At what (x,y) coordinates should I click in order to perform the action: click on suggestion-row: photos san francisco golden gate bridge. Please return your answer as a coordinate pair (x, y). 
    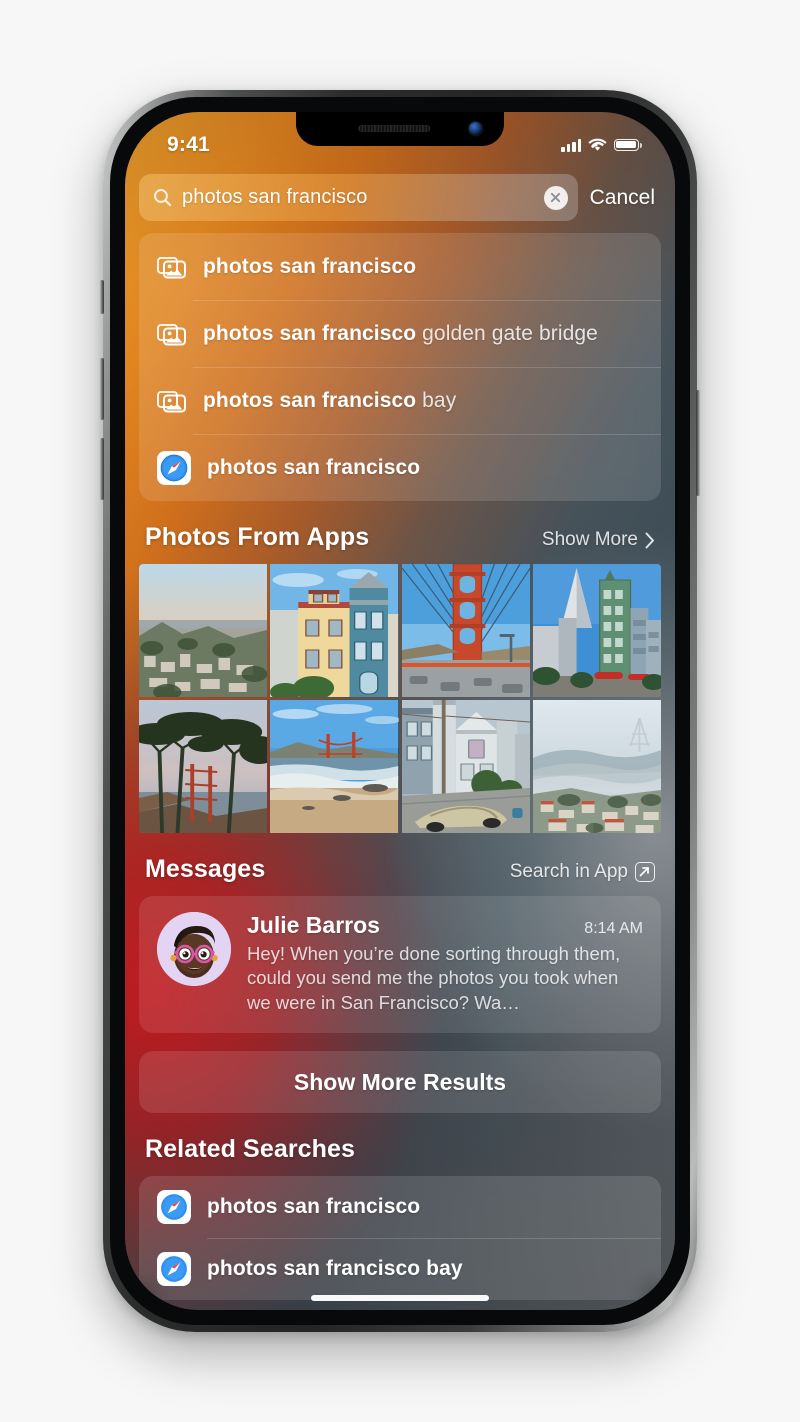
    Looking at the image, I should click on (400, 333).